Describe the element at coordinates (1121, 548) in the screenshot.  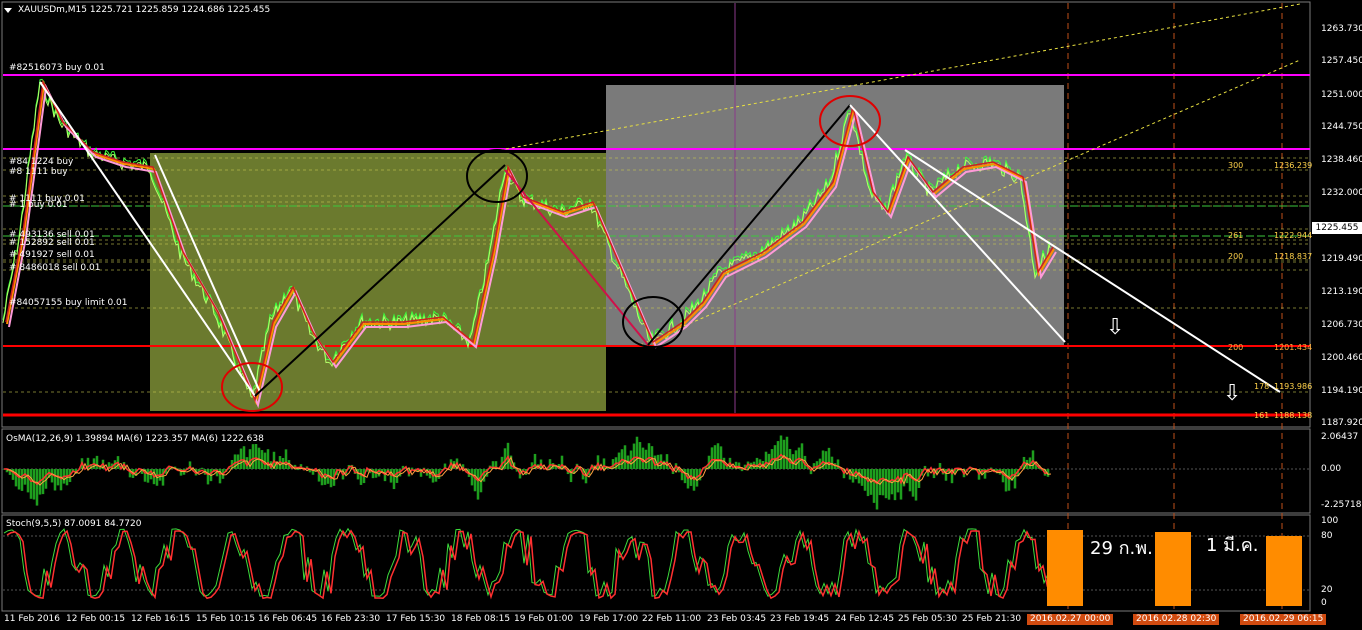
I see `annotation-feb29: 29 ก.พ.` at that location.